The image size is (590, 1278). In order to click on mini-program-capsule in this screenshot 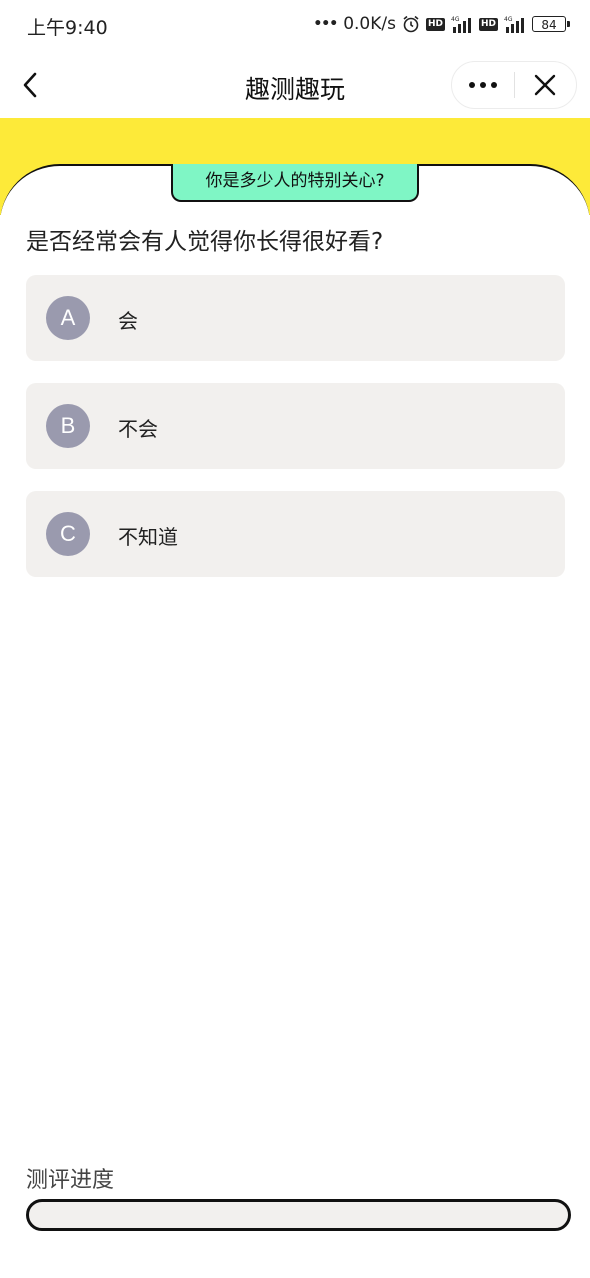, I will do `click(514, 85)`.